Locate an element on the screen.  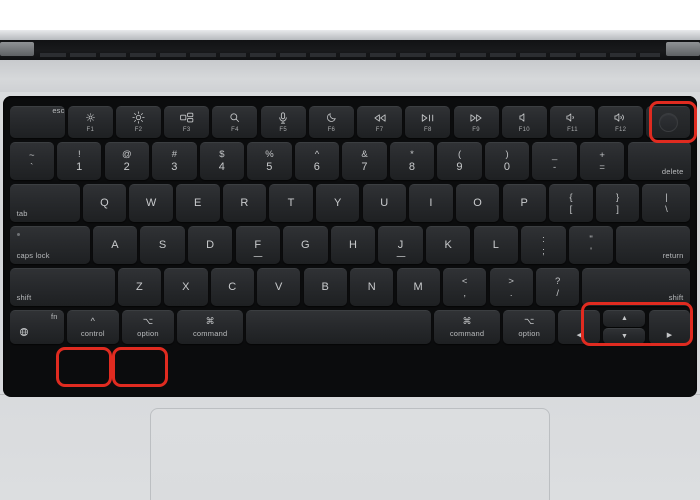
key-r: R is located at coordinates (244, 203).